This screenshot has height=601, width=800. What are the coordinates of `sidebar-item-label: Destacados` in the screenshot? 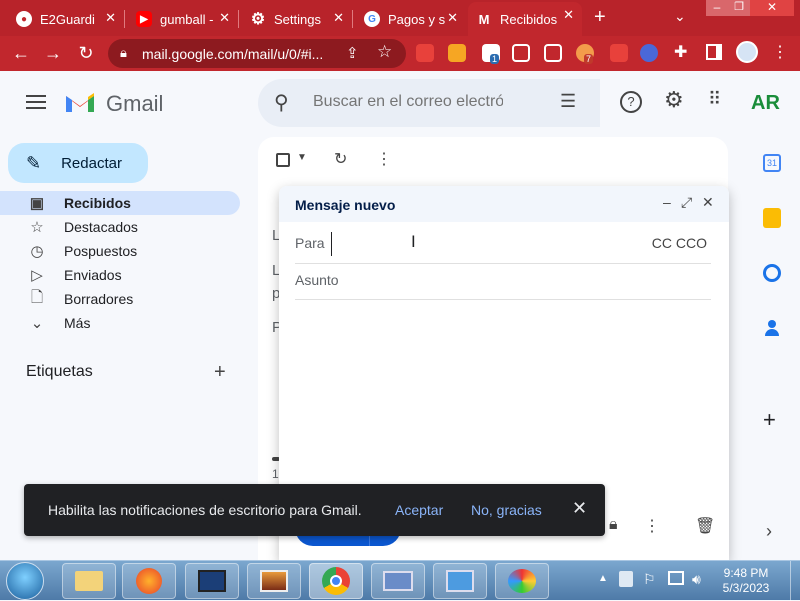 It's located at (101, 227).